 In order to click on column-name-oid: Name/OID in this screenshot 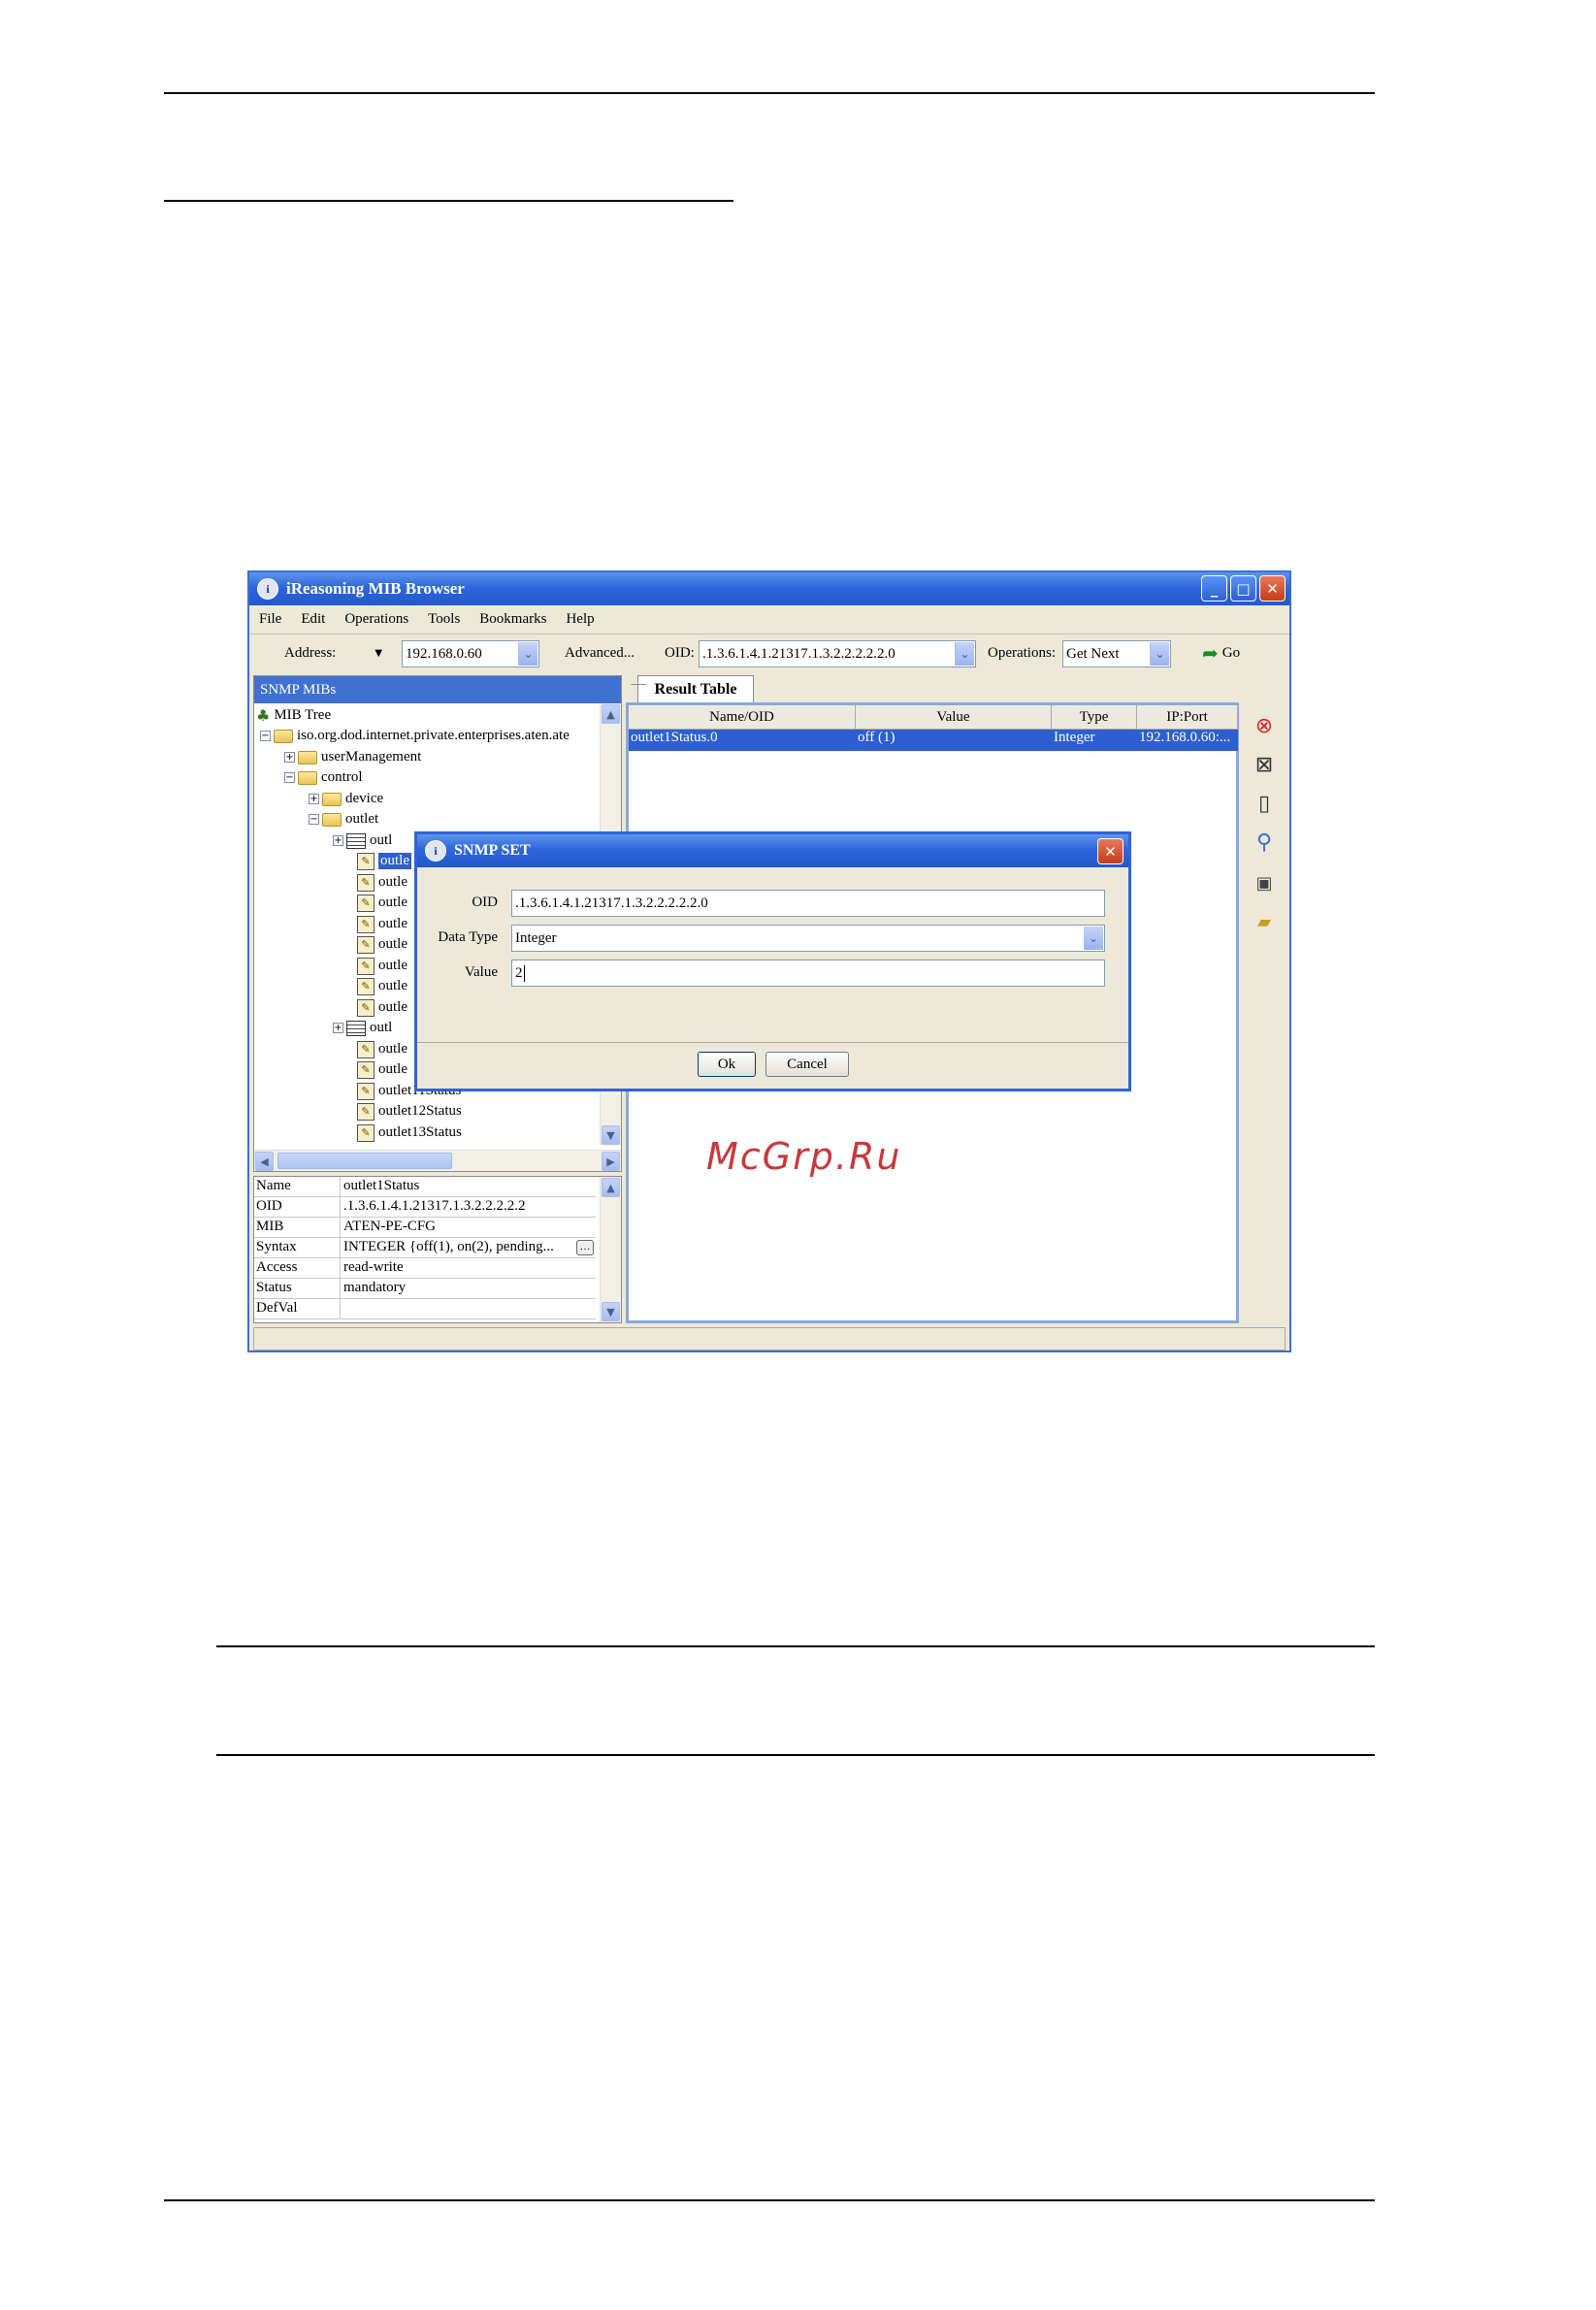, I will do `click(742, 717)`.